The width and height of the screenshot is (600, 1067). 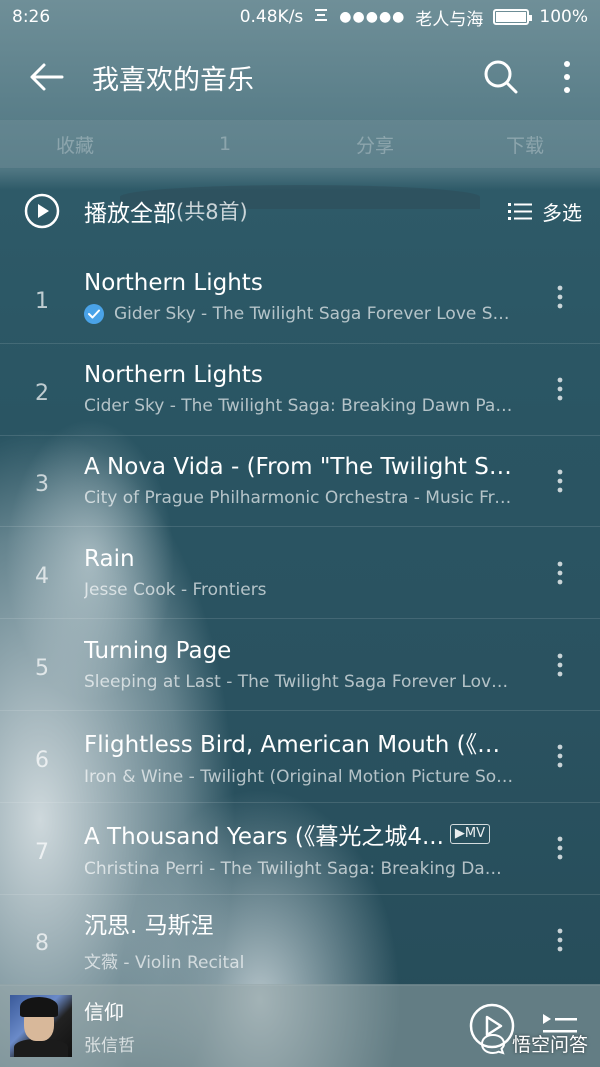 I want to click on song-index: 7, so click(x=42, y=852).